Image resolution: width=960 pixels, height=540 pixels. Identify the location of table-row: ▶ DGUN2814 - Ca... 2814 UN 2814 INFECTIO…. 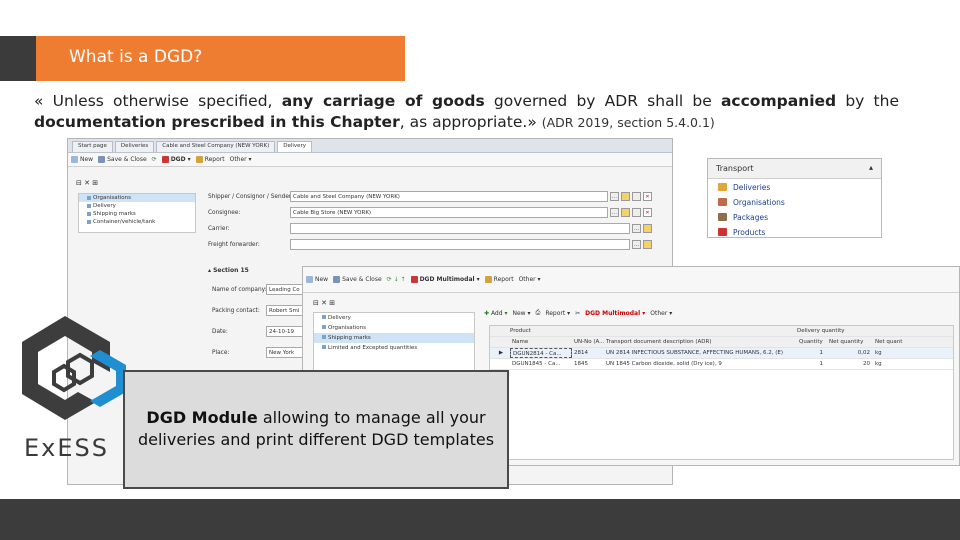
(721, 353).